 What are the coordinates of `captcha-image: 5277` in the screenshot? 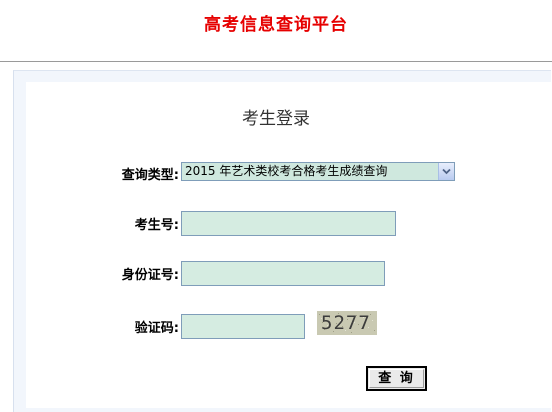 It's located at (347, 323).